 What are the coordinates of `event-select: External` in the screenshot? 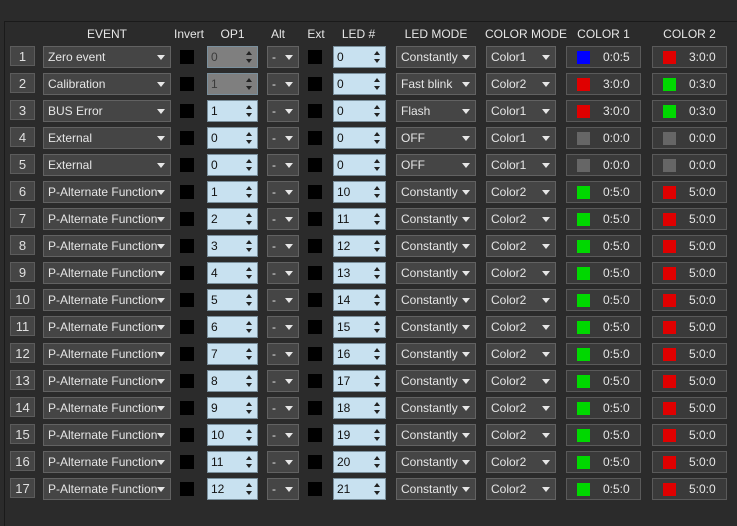 It's located at (107, 165).